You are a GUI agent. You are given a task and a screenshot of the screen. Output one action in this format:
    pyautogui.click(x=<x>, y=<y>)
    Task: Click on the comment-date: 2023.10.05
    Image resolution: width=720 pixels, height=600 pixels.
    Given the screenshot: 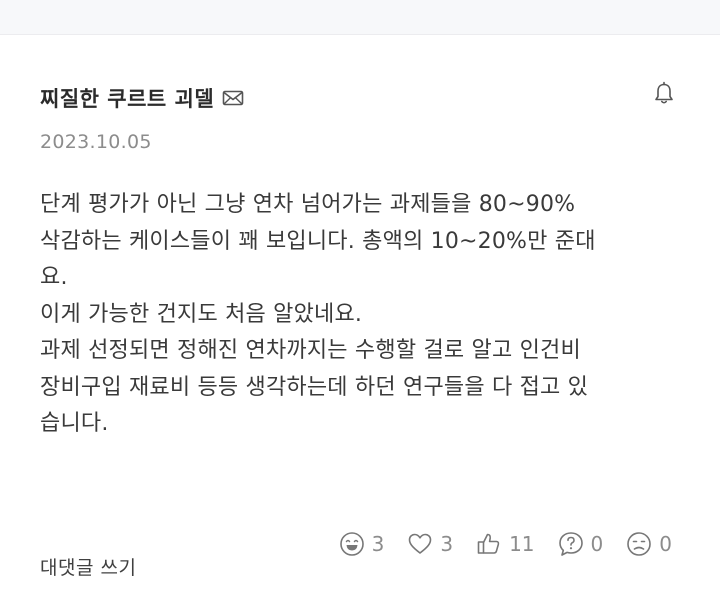 What is the action you would take?
    pyautogui.click(x=96, y=142)
    